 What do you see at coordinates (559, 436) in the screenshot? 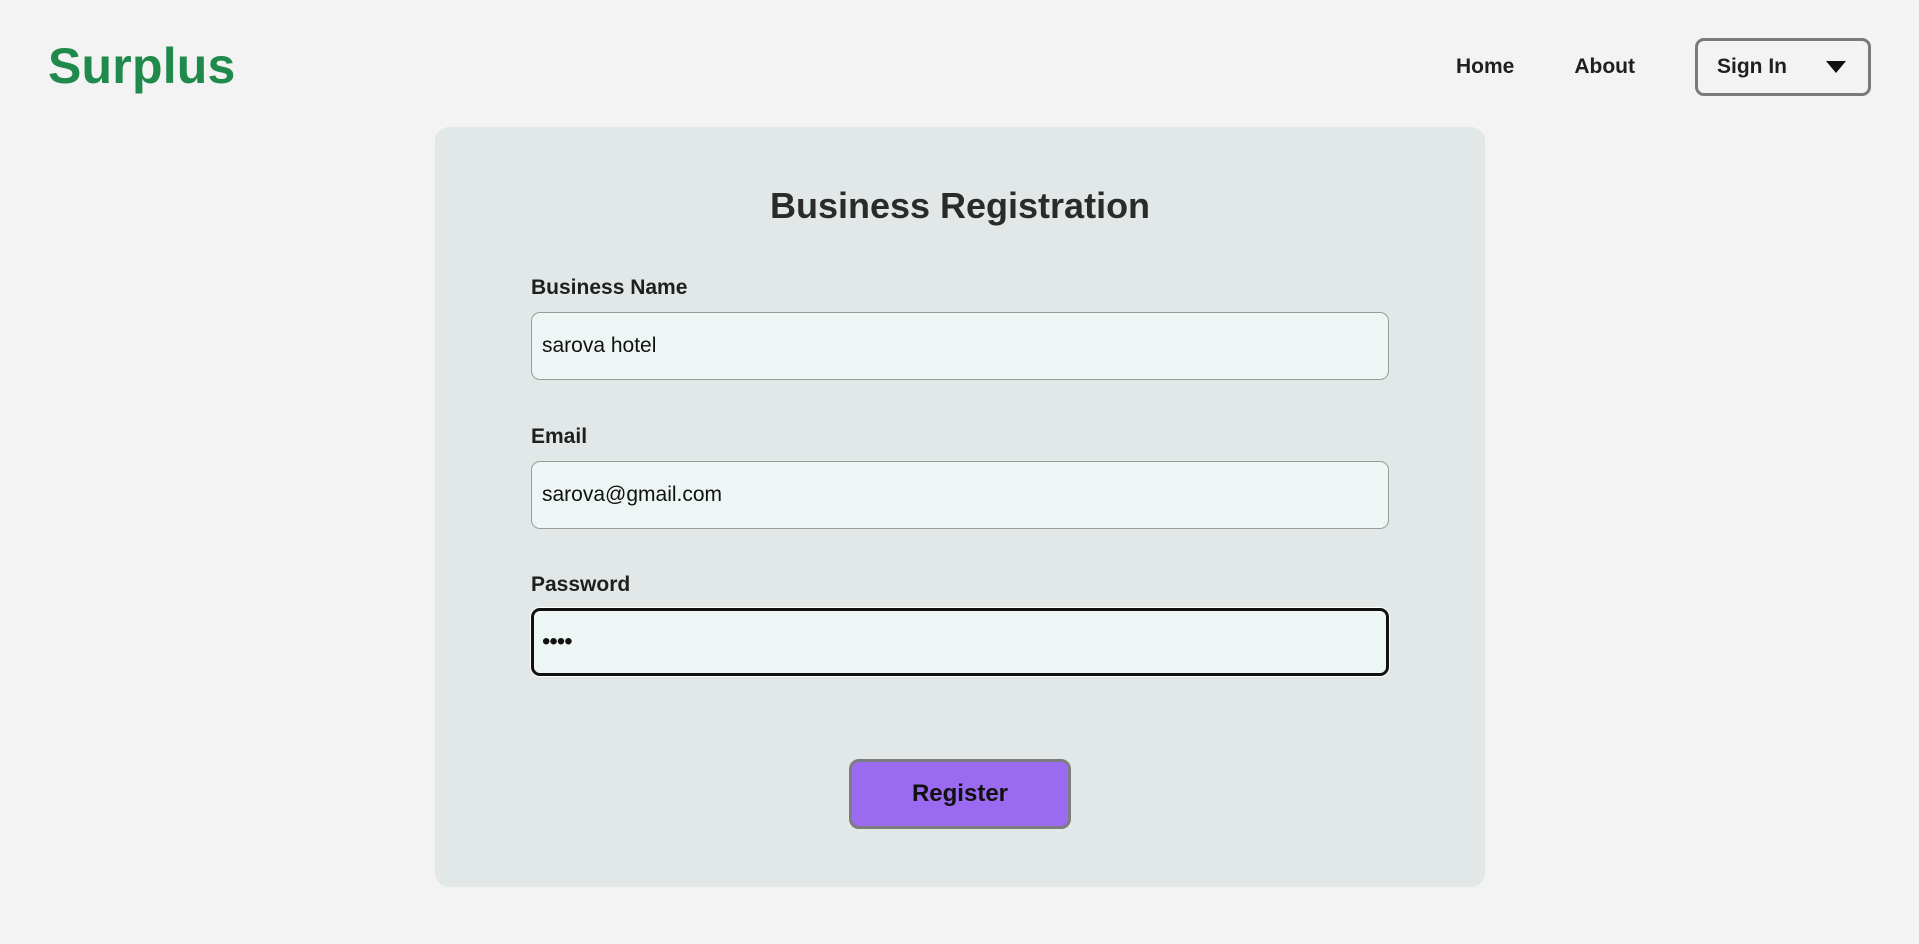
I see `email-label: Email` at bounding box center [559, 436].